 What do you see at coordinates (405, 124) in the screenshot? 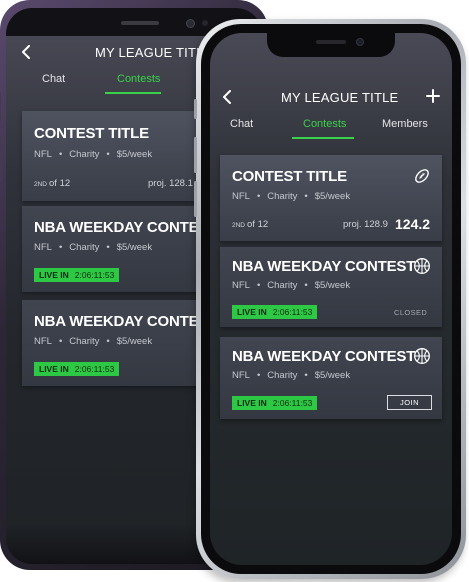
I see `tab-members: Members` at bounding box center [405, 124].